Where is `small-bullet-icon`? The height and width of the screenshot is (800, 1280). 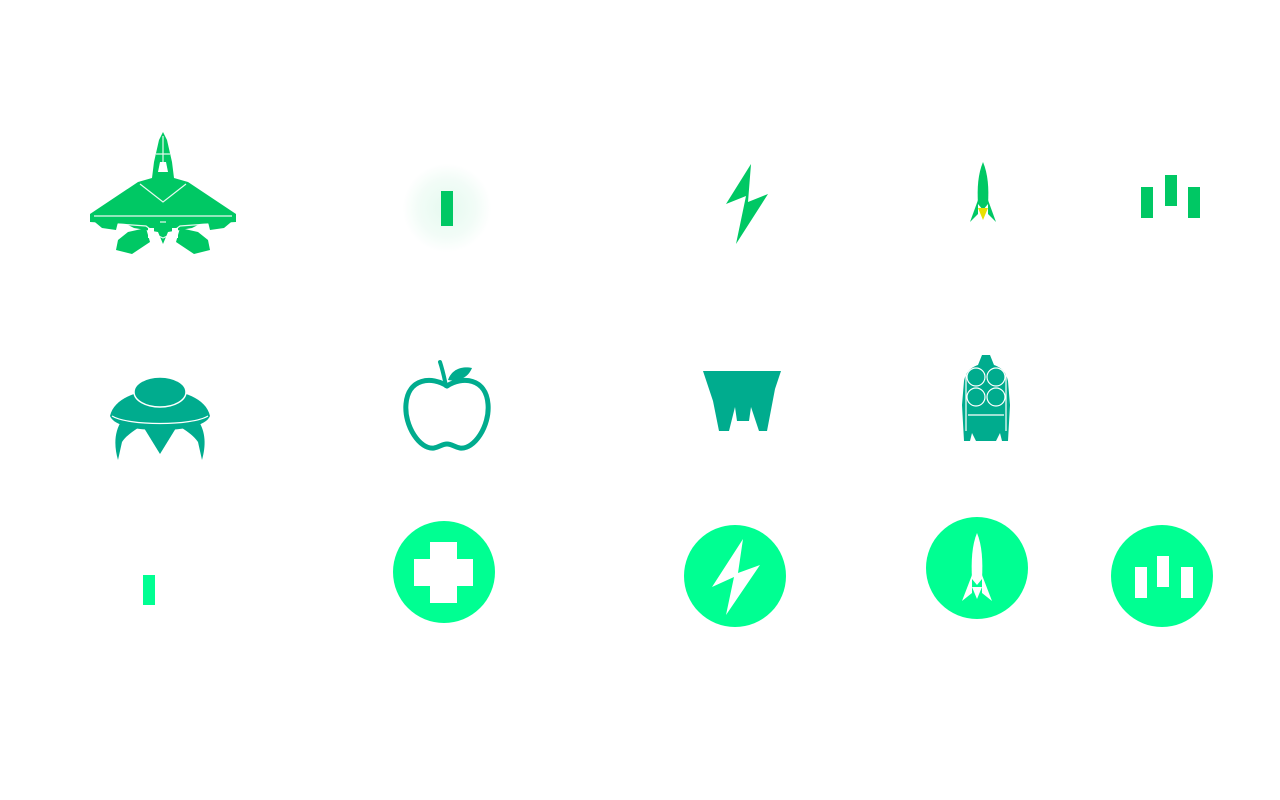
small-bullet-icon is located at coordinates (149, 590).